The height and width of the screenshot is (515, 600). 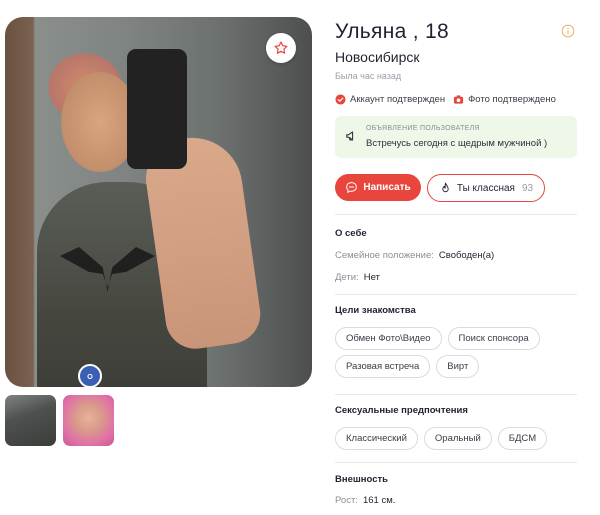 What do you see at coordinates (157, 109) in the screenshot?
I see `photo-phone-detail` at bounding box center [157, 109].